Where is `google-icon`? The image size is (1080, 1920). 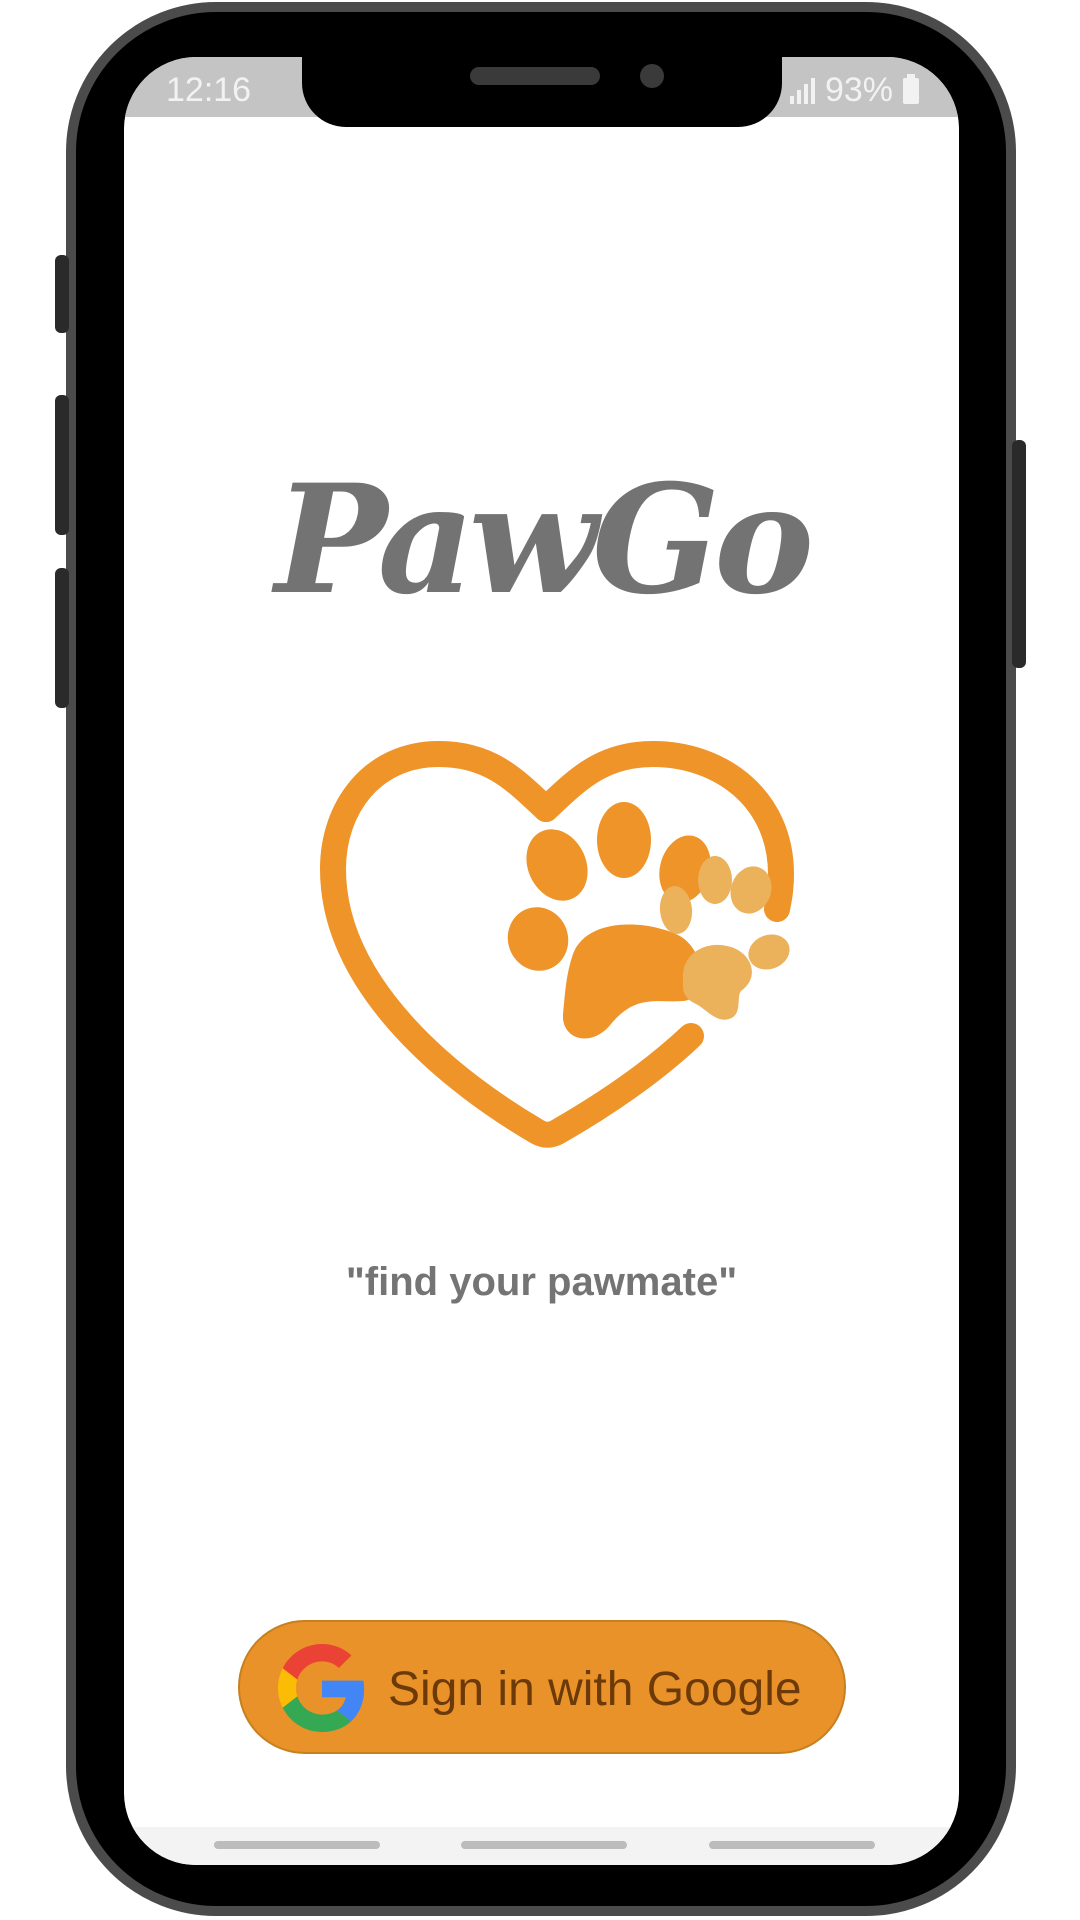
google-icon is located at coordinates (321, 1688).